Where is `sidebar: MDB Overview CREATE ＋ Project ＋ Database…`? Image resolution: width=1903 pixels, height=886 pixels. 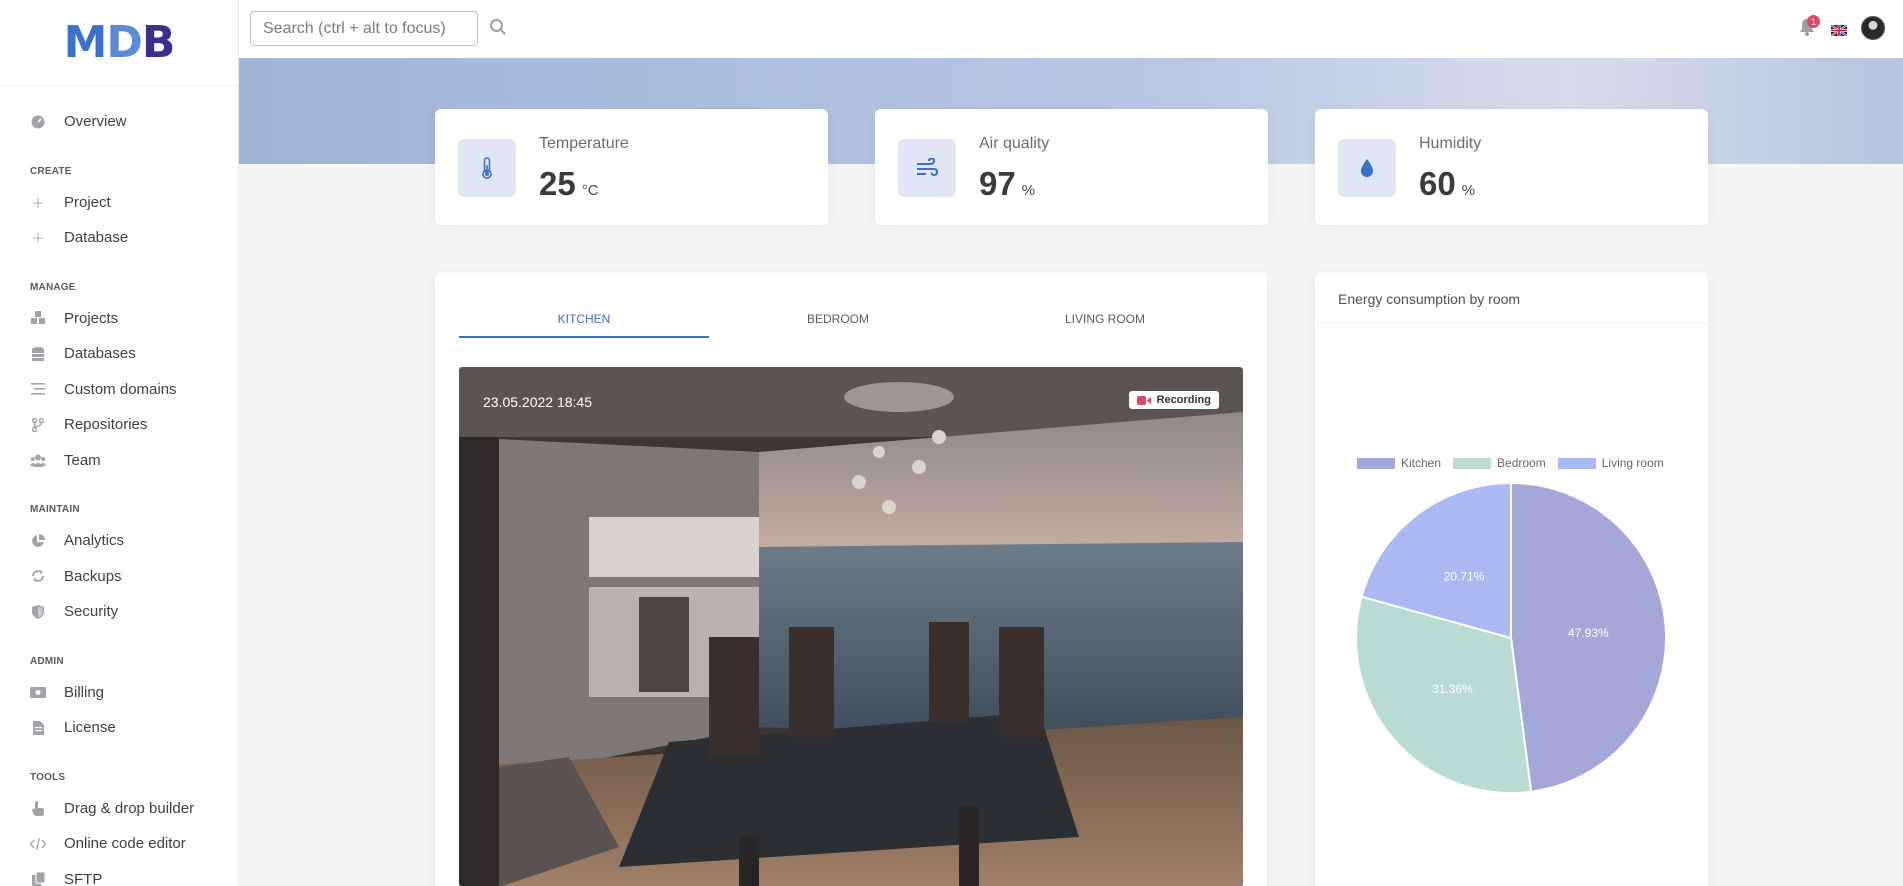 sidebar: MDB Overview CREATE ＋ Project ＋ Database… is located at coordinates (119, 443).